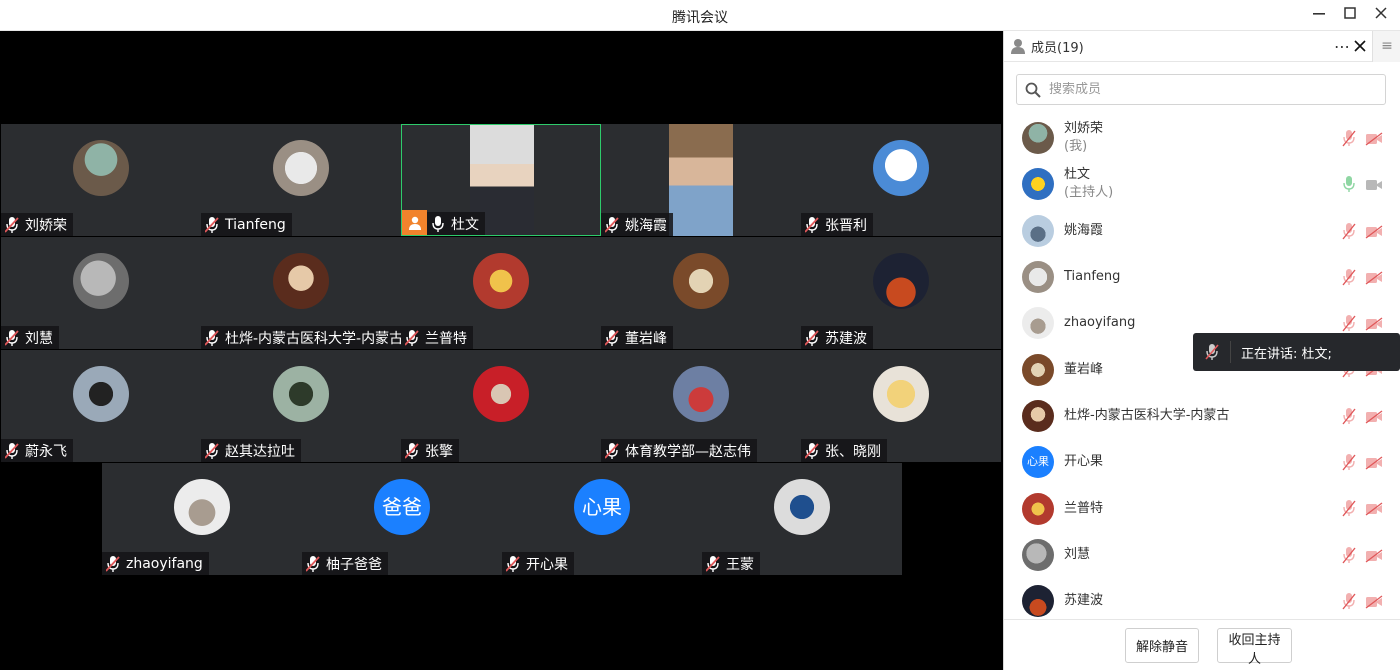  I want to click on member-name: Tianfeng, so click(1092, 277).